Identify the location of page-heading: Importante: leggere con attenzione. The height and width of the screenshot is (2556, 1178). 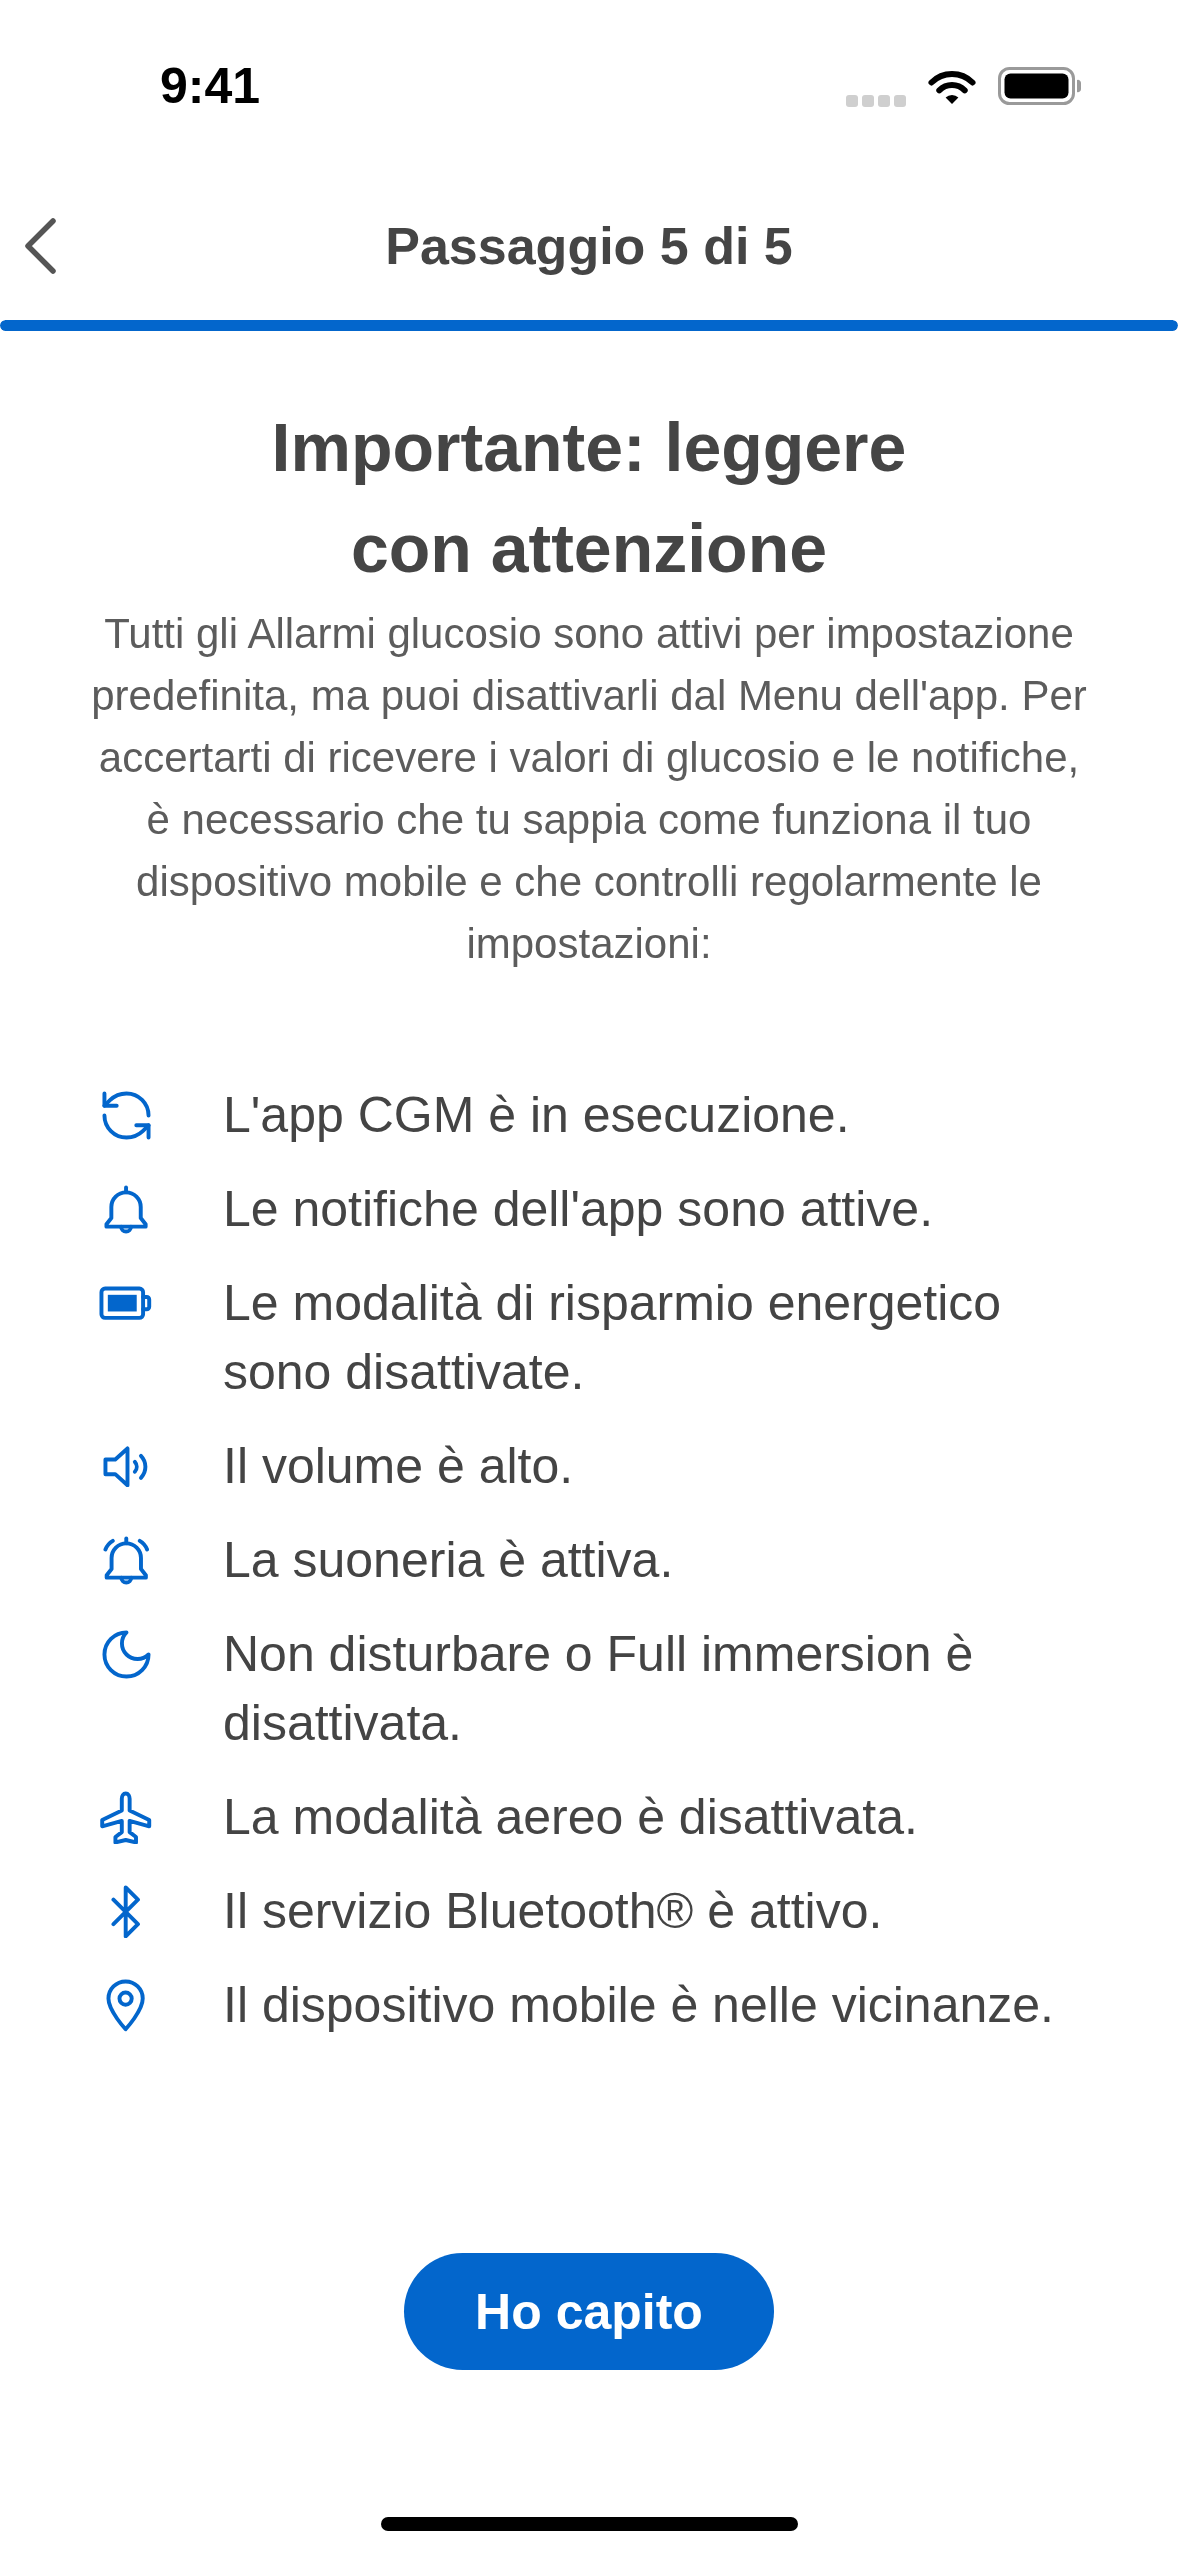
(589, 498).